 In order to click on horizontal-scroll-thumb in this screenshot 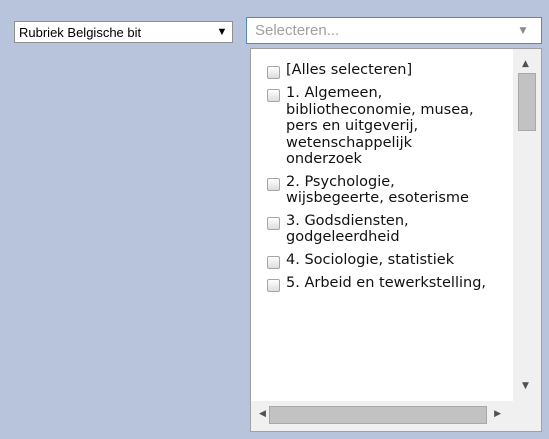, I will do `click(378, 415)`.